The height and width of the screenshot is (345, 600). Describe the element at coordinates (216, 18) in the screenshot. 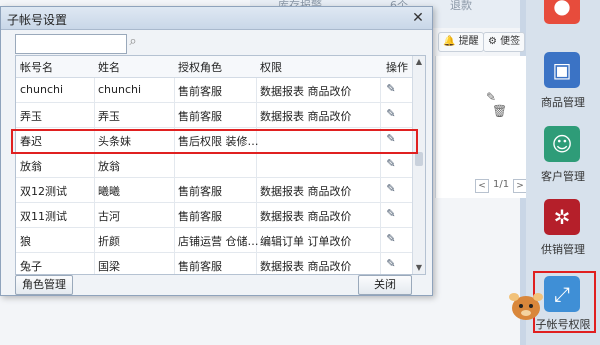

I see `dialog-titlebar: 子帐号设置 ✕` at that location.